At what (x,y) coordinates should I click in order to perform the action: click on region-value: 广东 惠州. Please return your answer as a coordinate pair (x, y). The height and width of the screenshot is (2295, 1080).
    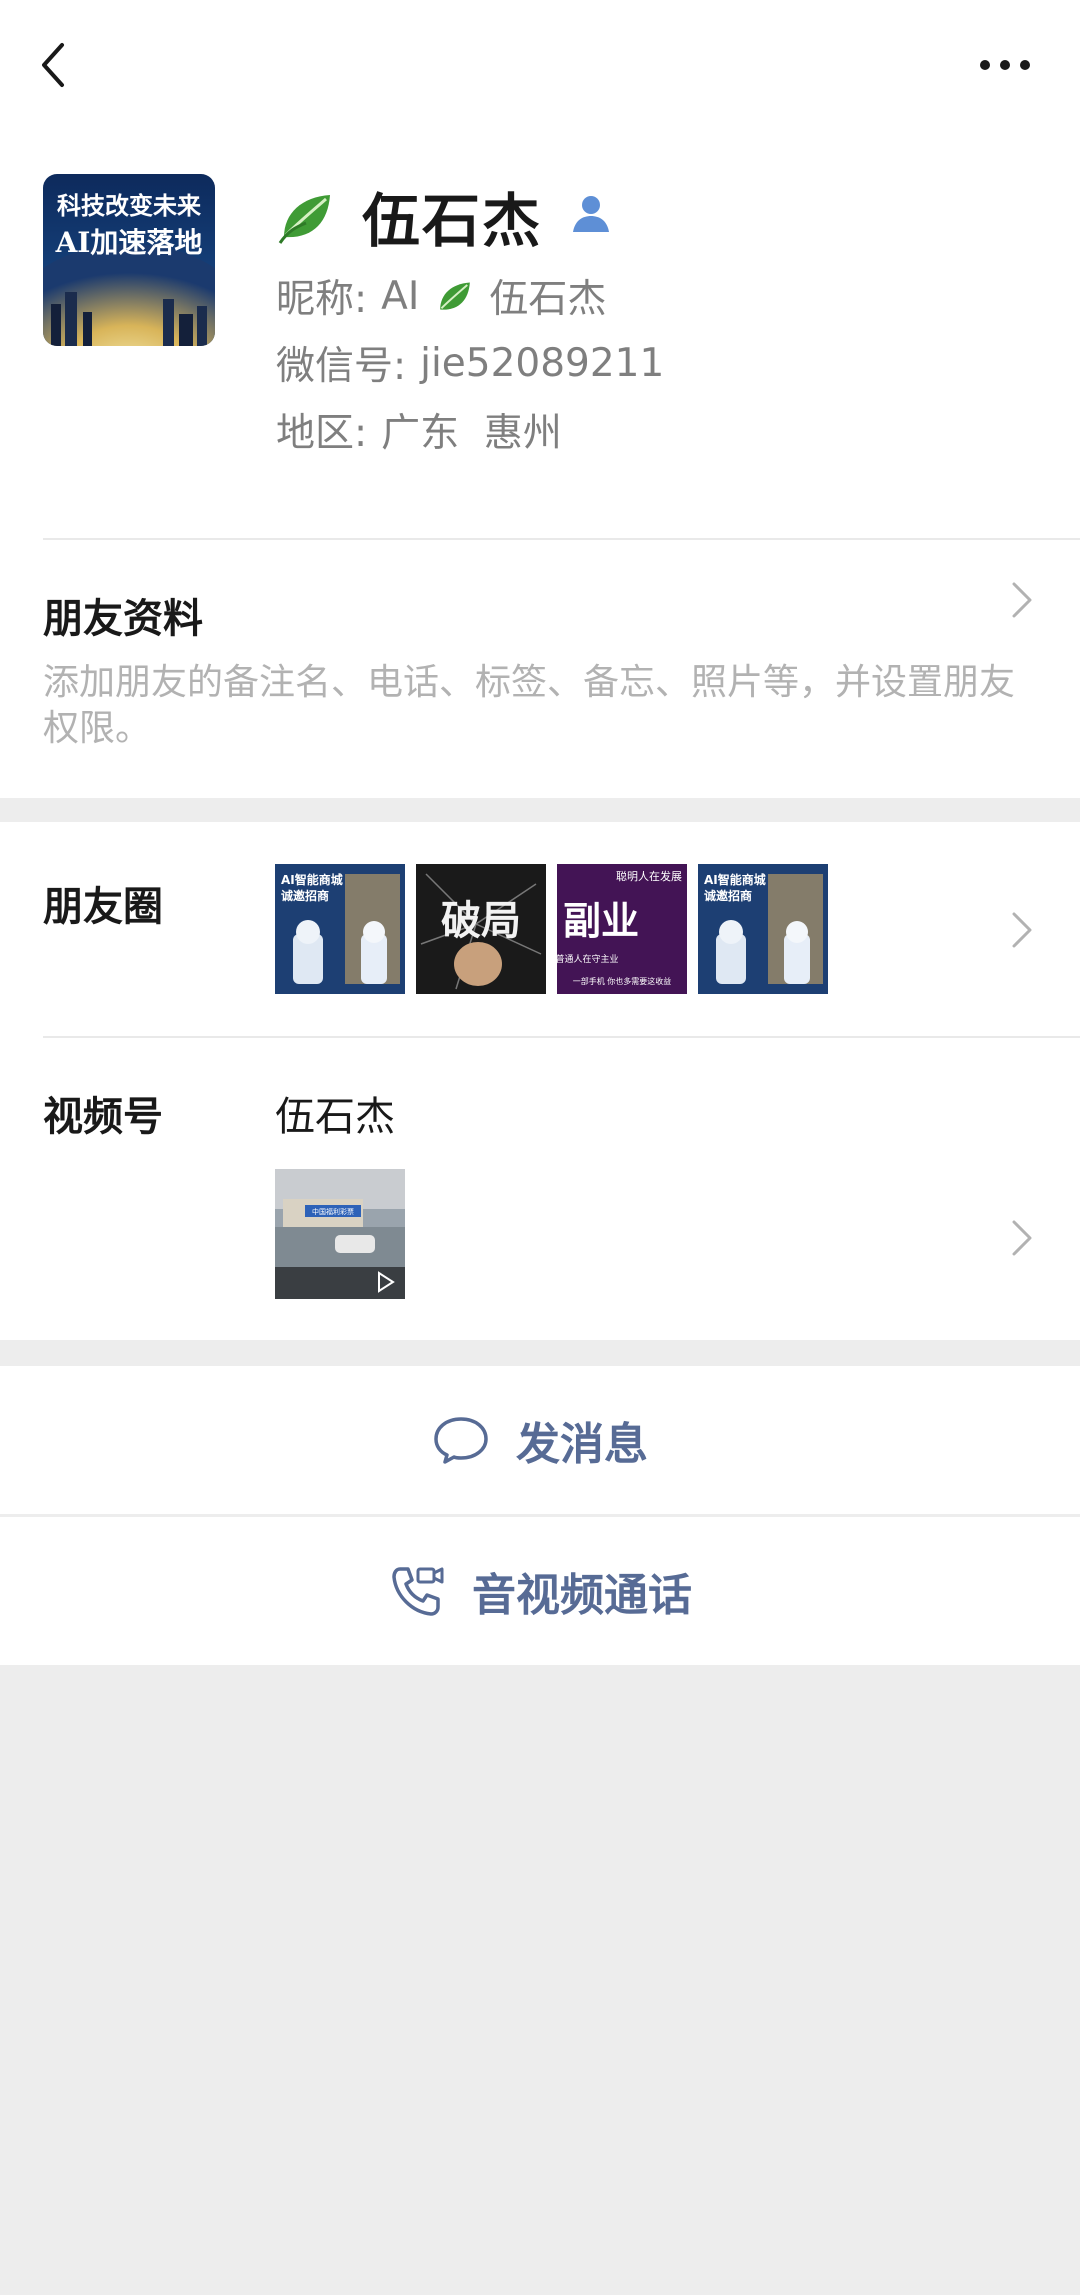
    Looking at the image, I should click on (471, 433).